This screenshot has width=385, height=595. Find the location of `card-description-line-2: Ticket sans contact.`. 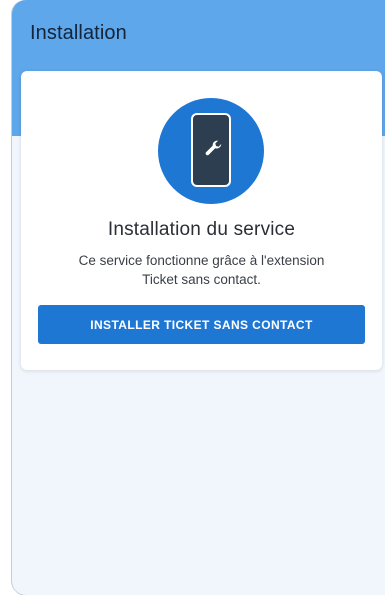

card-description-line-2: Ticket sans contact. is located at coordinates (201, 279).